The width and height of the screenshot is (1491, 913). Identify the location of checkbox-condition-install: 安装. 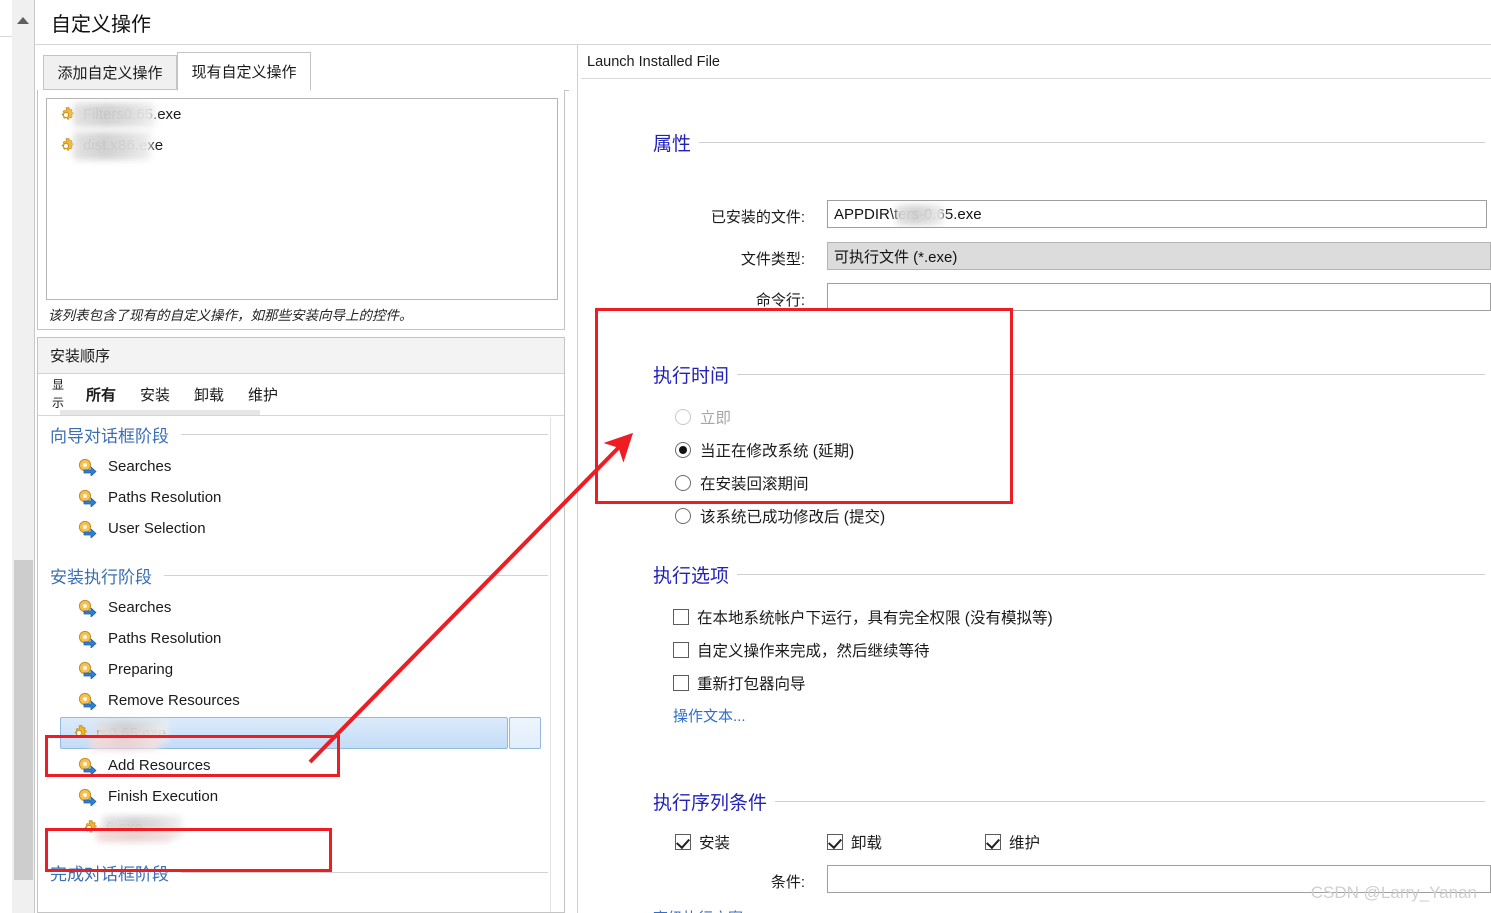
(702, 842).